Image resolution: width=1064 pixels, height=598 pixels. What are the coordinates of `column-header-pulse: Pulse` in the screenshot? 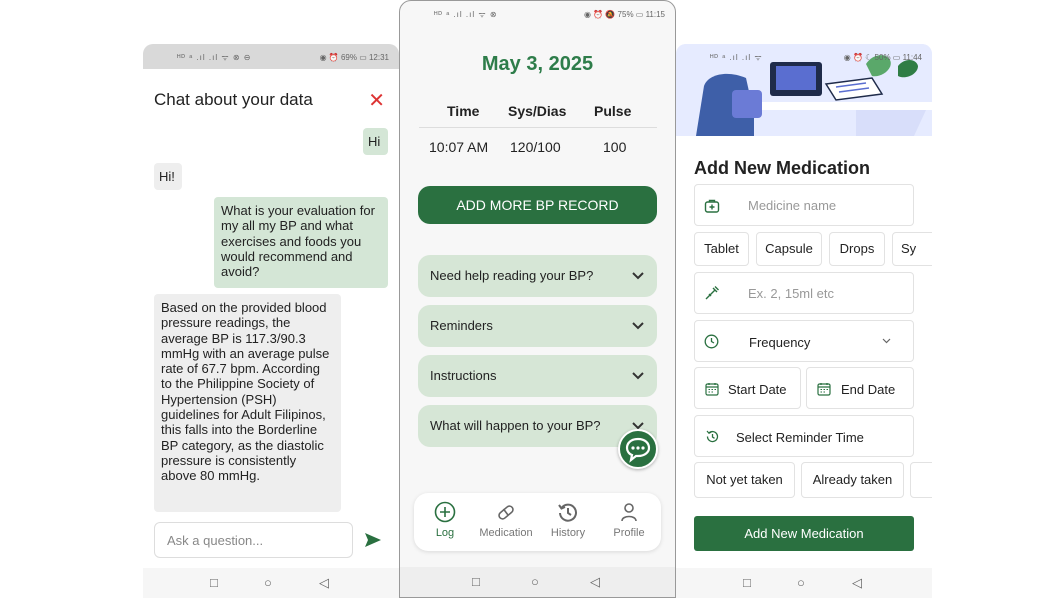 It's located at (613, 111).